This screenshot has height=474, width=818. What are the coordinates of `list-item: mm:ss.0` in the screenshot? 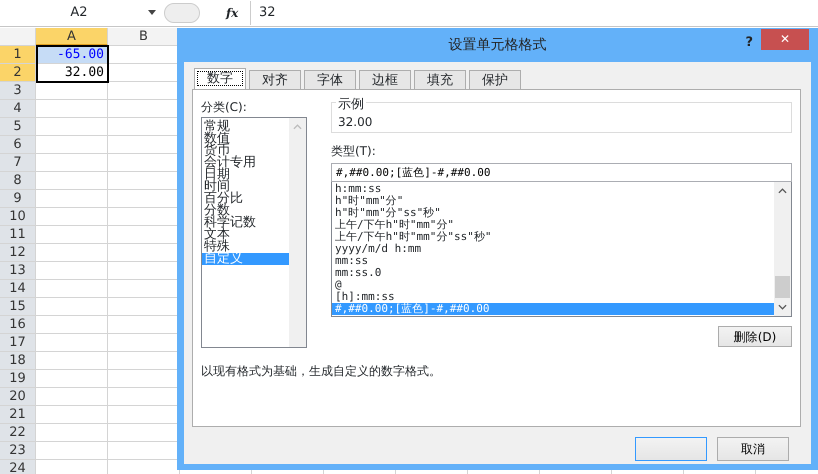 It's located at (553, 273).